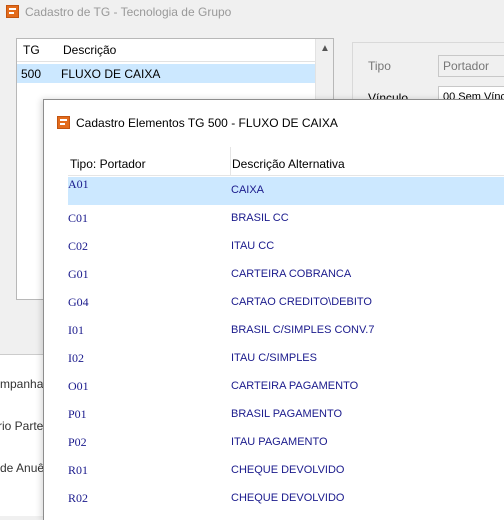 Image resolution: width=504 pixels, height=520 pixels. I want to click on side-label: mpanha, so click(22, 384).